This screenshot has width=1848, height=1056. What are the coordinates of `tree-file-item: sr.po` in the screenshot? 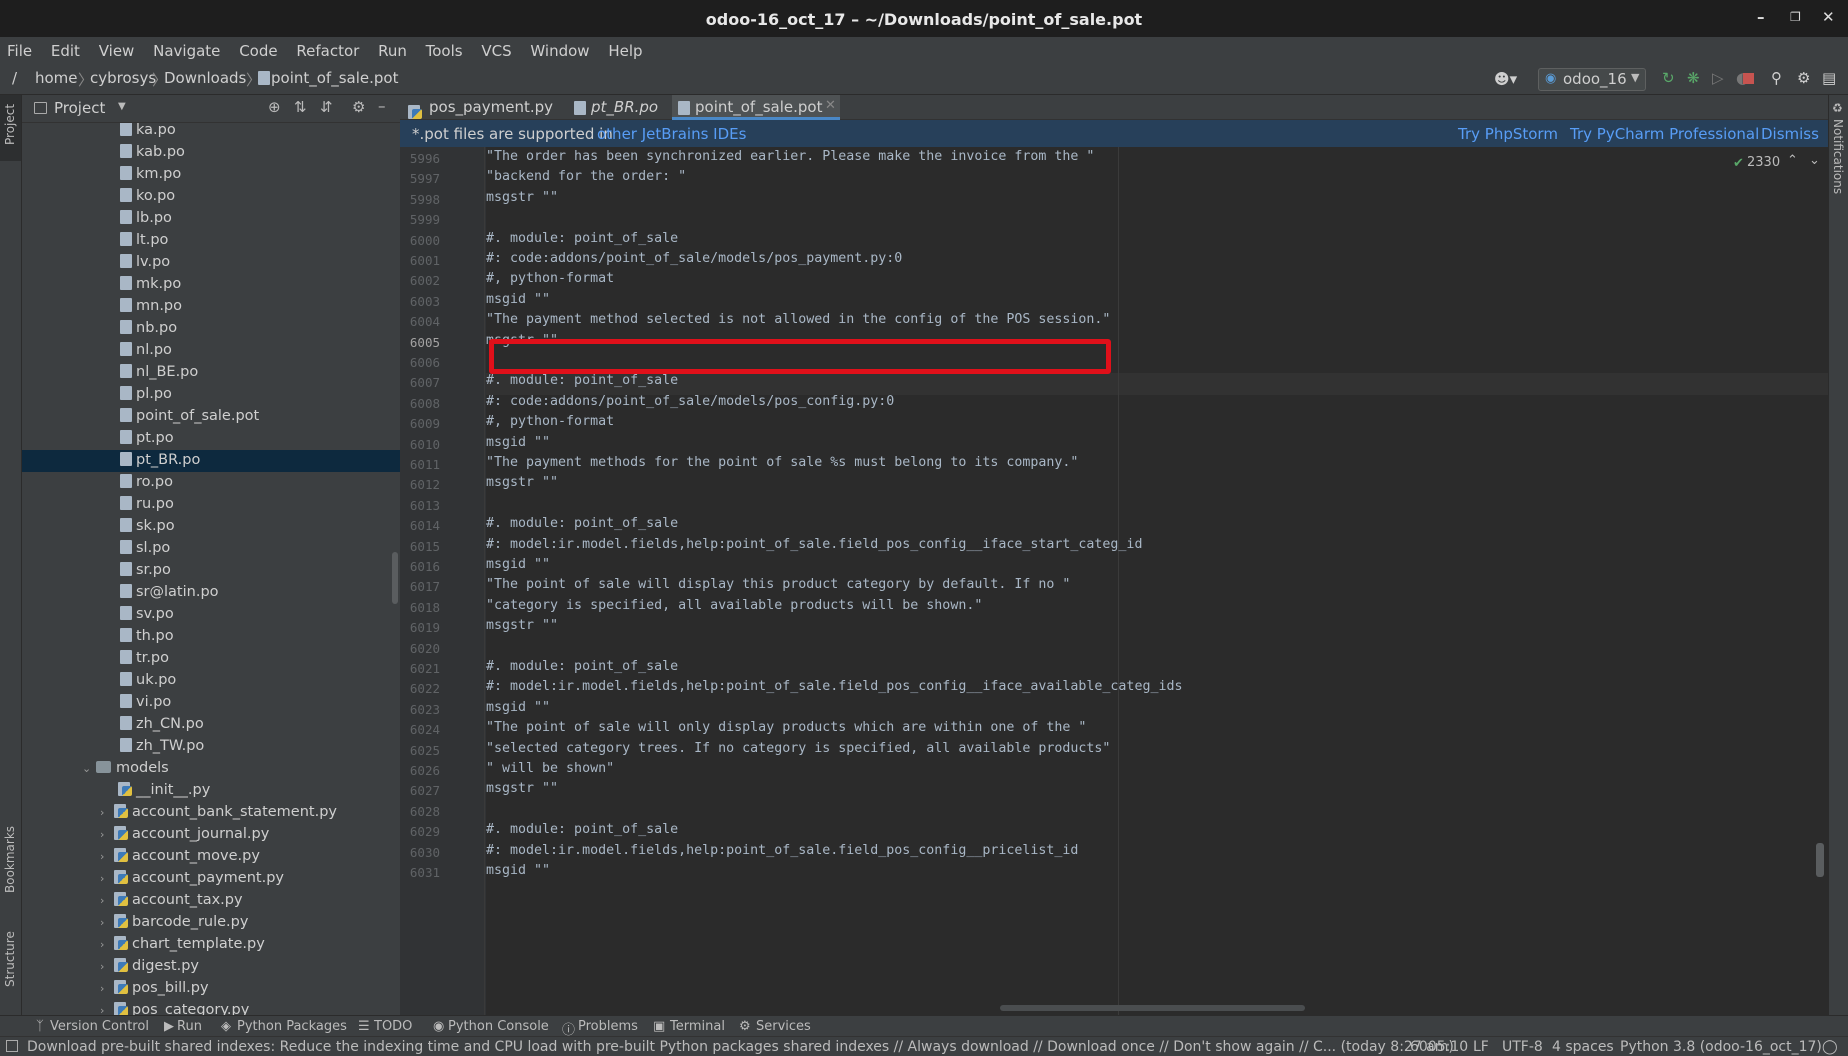 It's located at (211, 571).